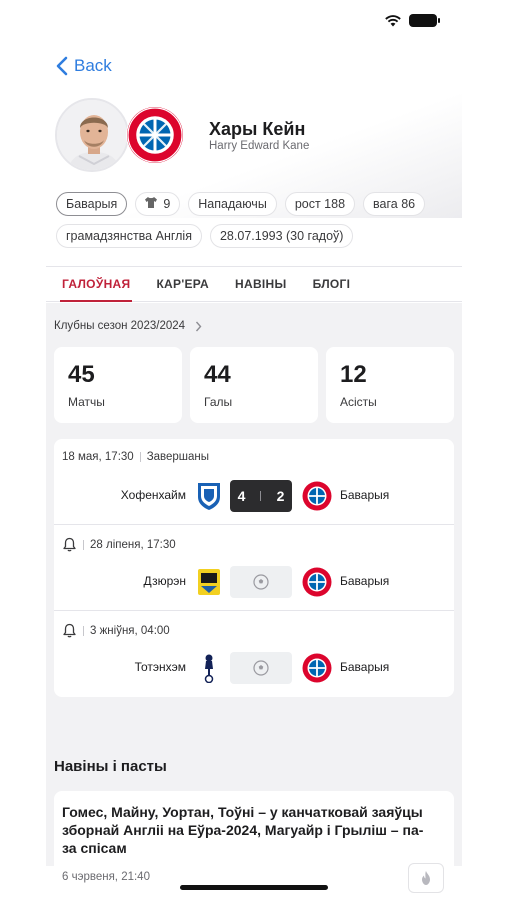  I want to click on tab-news: НАВІНЫ, so click(261, 284).